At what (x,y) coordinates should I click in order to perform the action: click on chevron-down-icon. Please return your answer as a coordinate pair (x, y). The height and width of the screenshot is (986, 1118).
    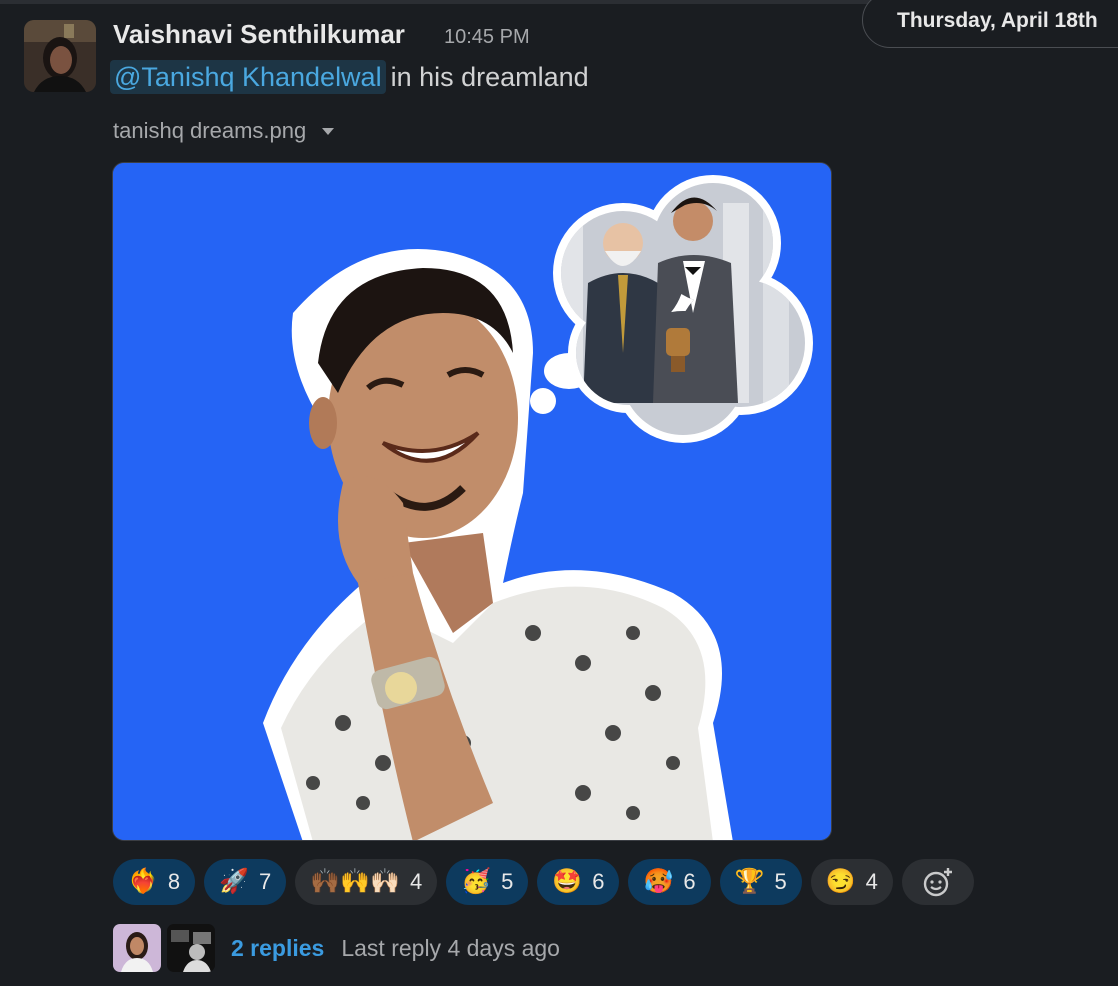
    Looking at the image, I should click on (328, 131).